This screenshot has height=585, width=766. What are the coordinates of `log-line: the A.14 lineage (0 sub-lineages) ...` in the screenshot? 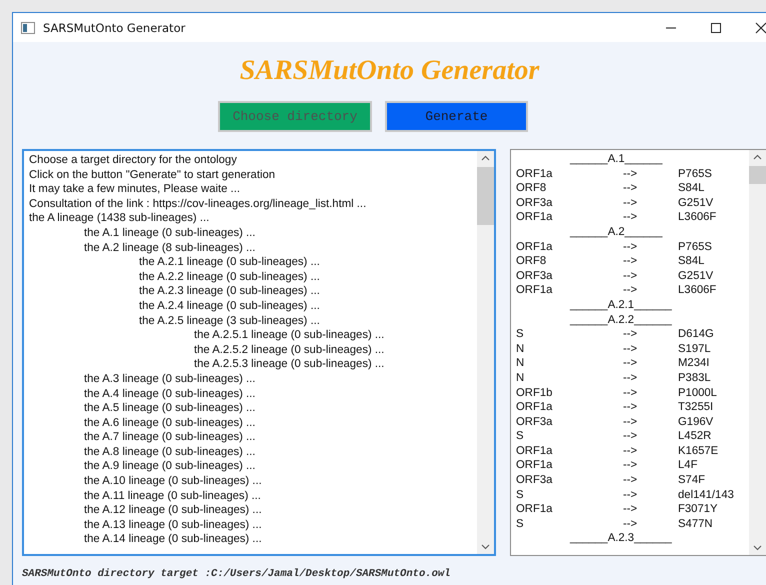 It's located at (173, 540).